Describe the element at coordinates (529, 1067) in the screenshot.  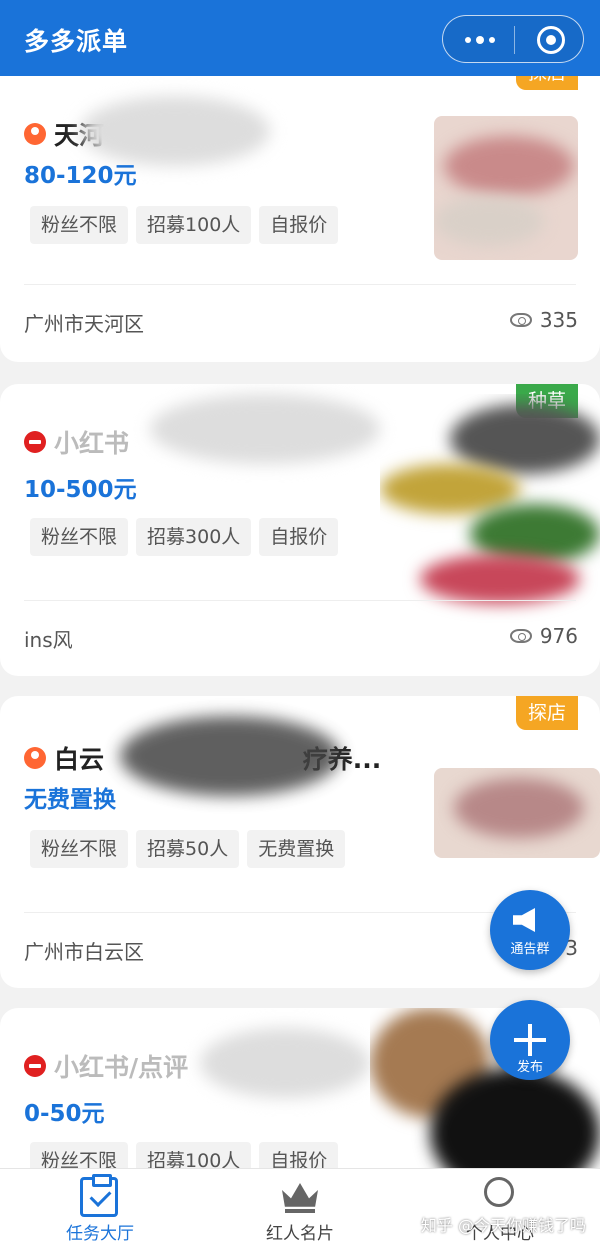
I see `fab-label: 发布` at that location.